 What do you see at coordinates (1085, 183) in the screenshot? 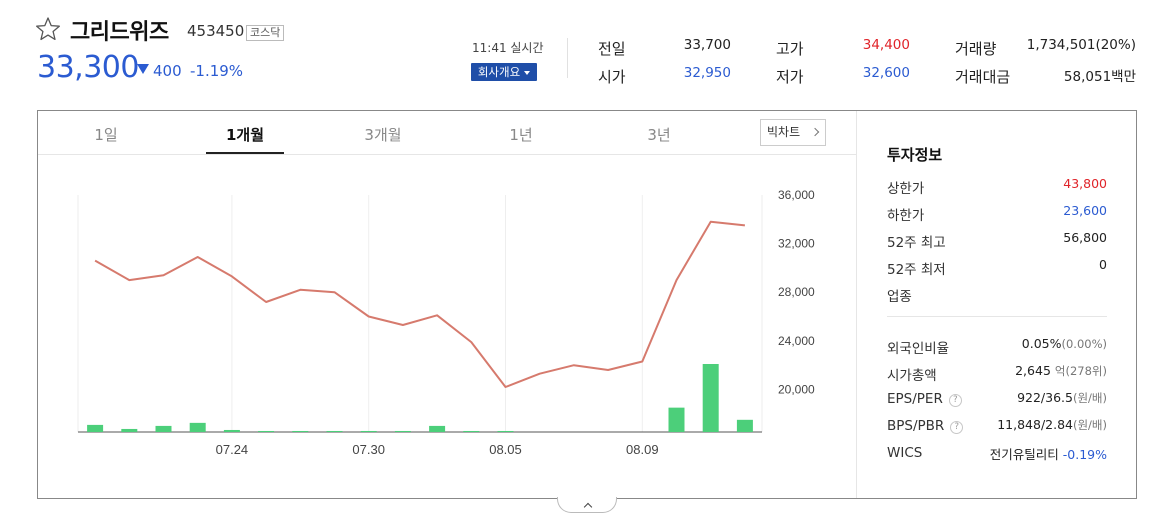
I see `upper-limit-value: 43,800` at bounding box center [1085, 183].